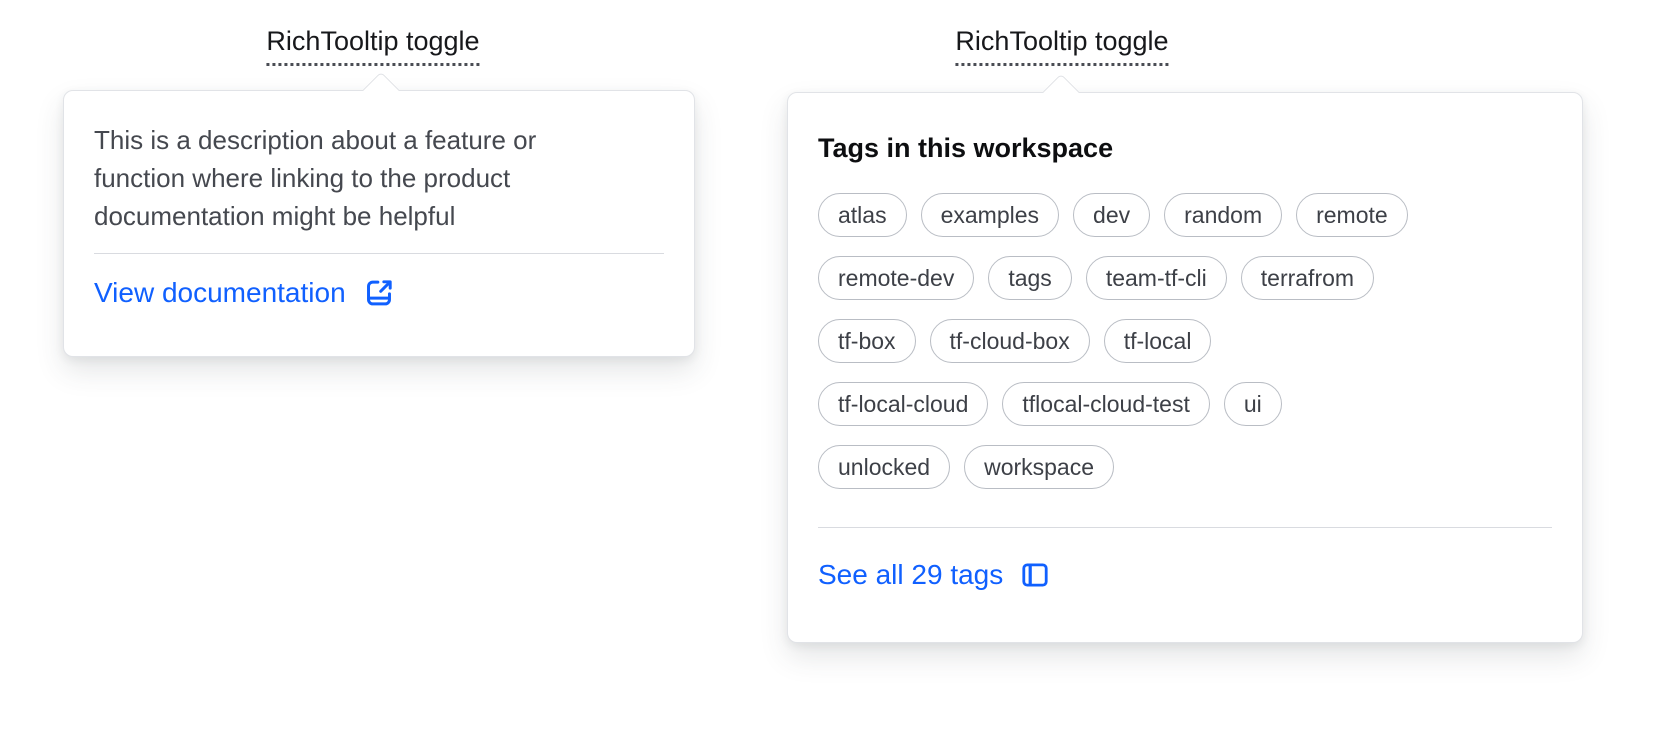 The height and width of the screenshot is (734, 1672). What do you see at coordinates (1035, 575) in the screenshot?
I see `sidebar-icon` at bounding box center [1035, 575].